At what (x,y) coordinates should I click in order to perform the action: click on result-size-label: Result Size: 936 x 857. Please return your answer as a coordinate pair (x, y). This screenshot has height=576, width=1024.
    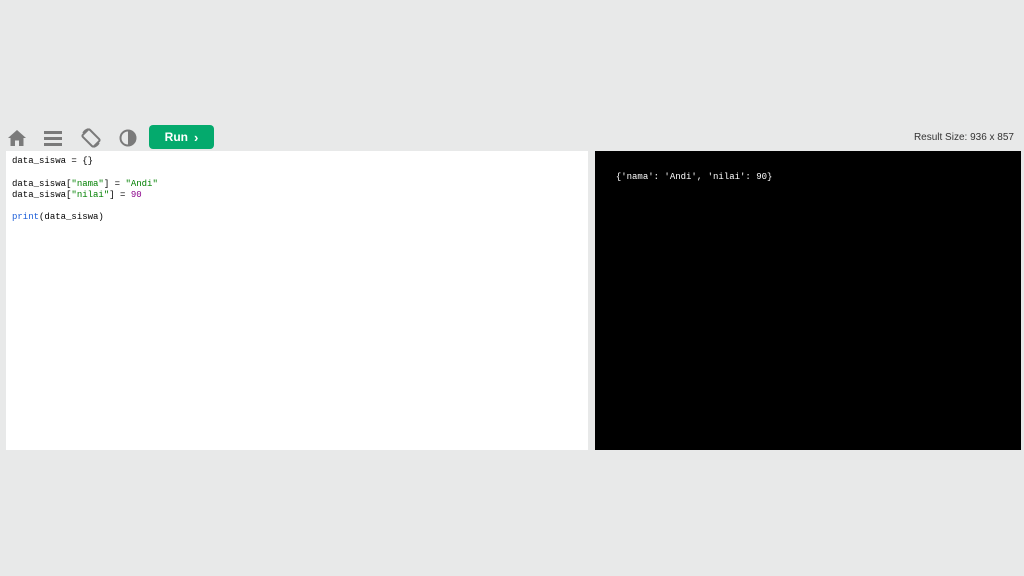
    Looking at the image, I should click on (963, 137).